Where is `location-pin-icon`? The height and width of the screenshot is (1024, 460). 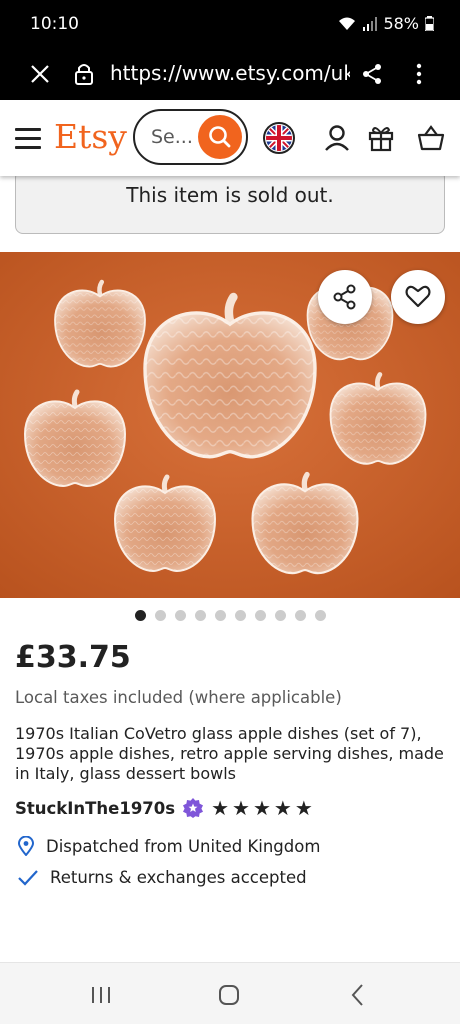 location-pin-icon is located at coordinates (26, 846).